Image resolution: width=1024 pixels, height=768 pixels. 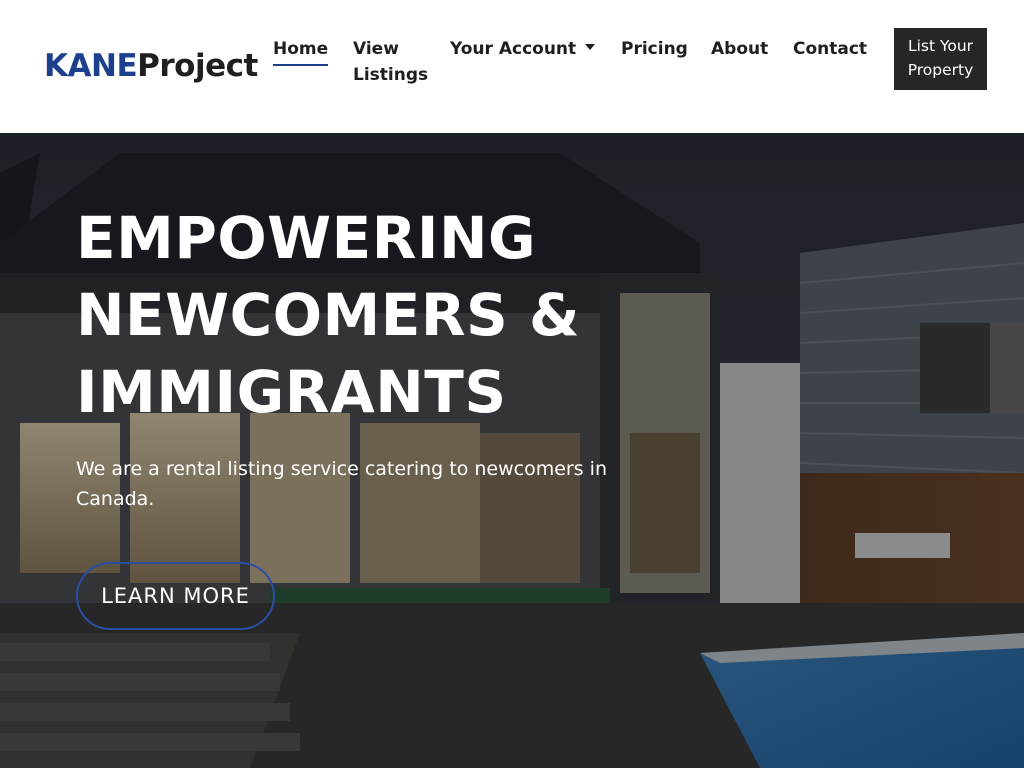 What do you see at coordinates (175, 596) in the screenshot?
I see `learn-more-button: LEARN MORE` at bounding box center [175, 596].